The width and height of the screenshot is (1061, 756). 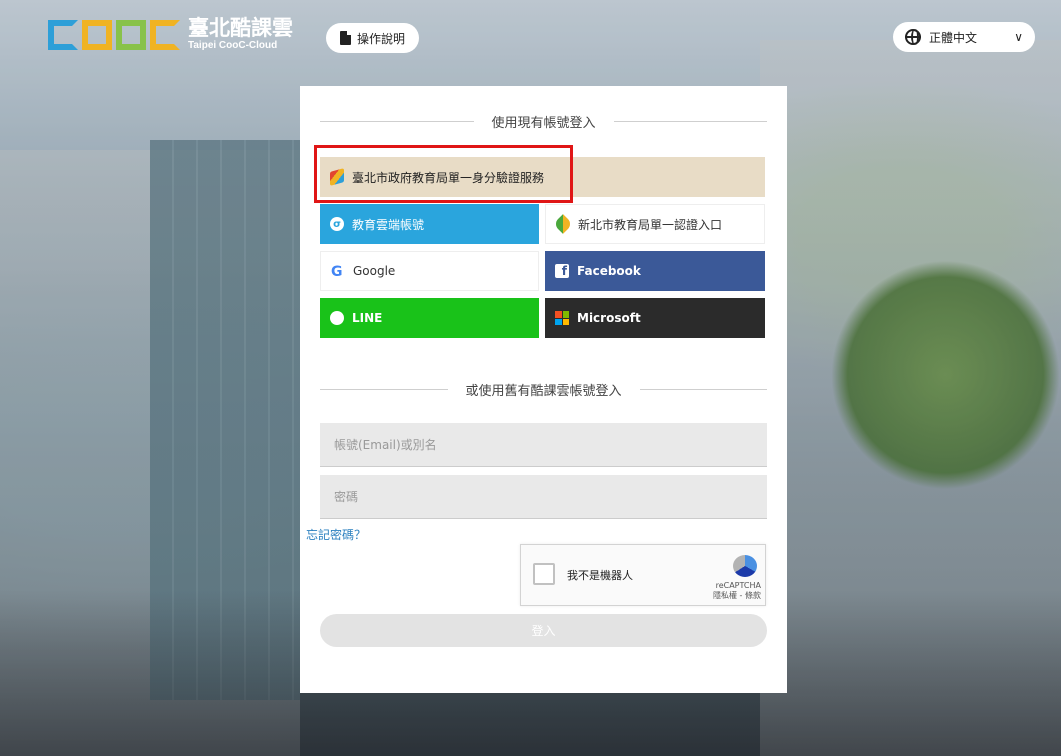 What do you see at coordinates (562, 271) in the screenshot?
I see `facebook-icon: f` at bounding box center [562, 271].